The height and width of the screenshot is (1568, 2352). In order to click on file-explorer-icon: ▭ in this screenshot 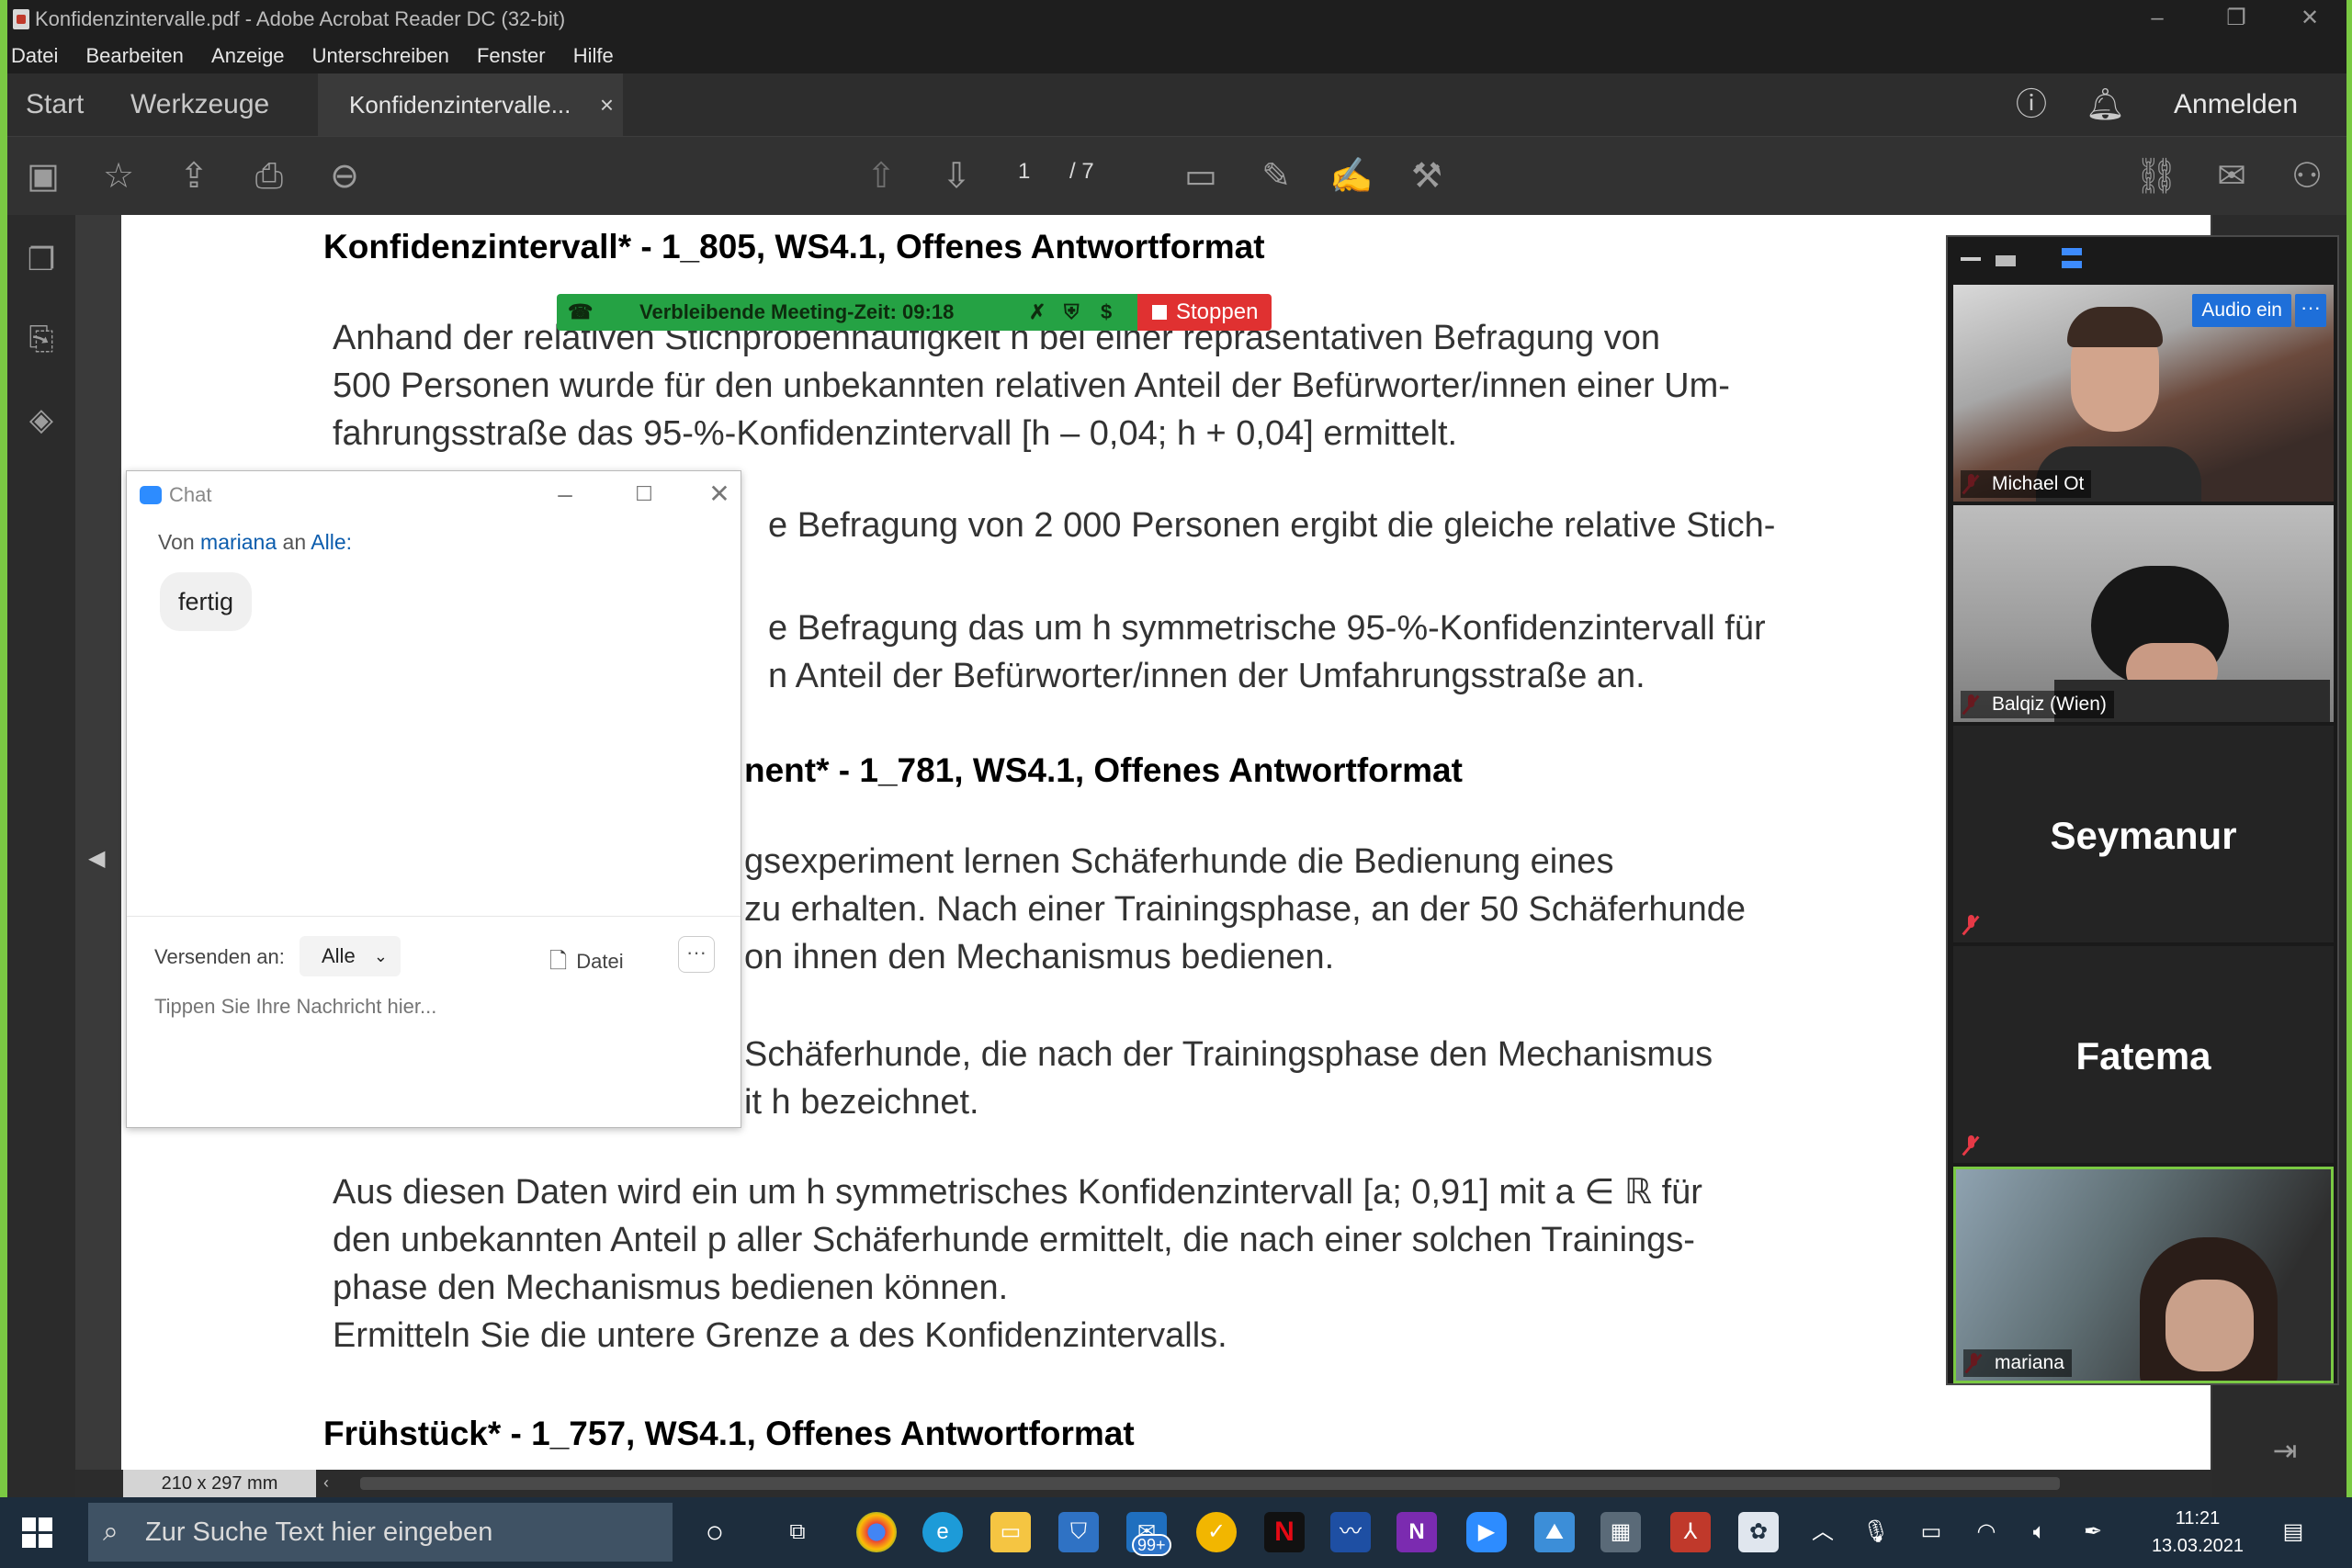, I will do `click(1010, 1532)`.